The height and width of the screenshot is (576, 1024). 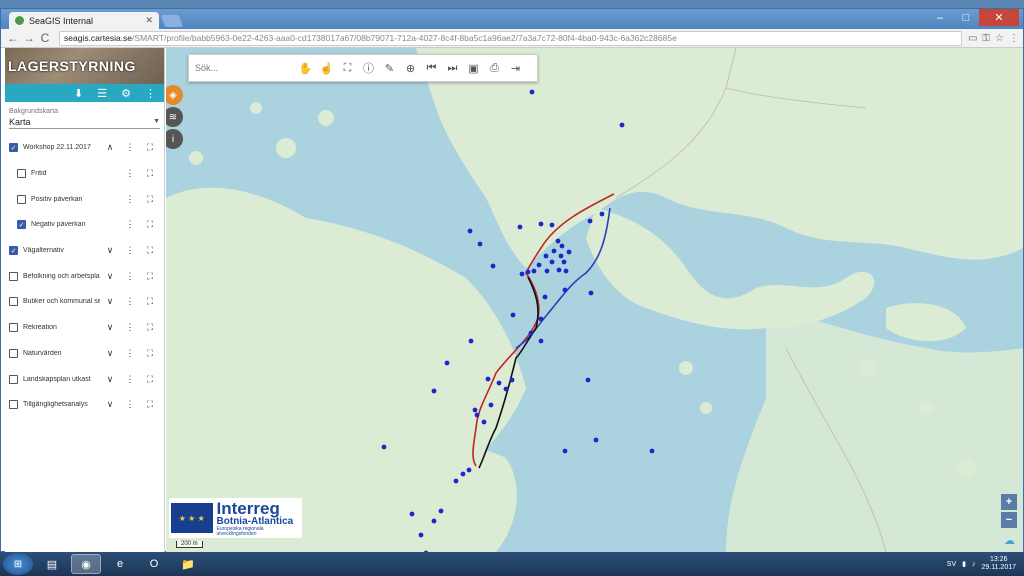 I want to click on layer-row: Naturvärden ∨ ⋮ ⛶, so click(x=84, y=354).